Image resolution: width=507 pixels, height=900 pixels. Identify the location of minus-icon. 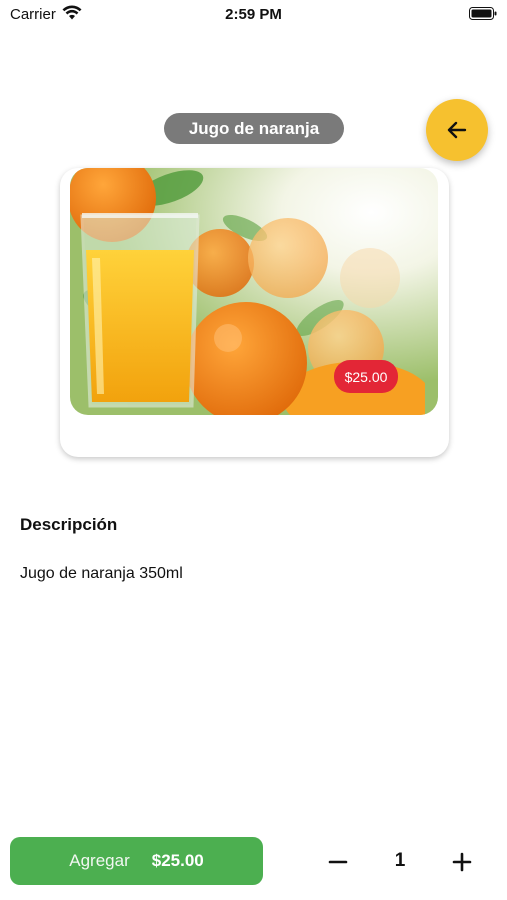
(338, 862).